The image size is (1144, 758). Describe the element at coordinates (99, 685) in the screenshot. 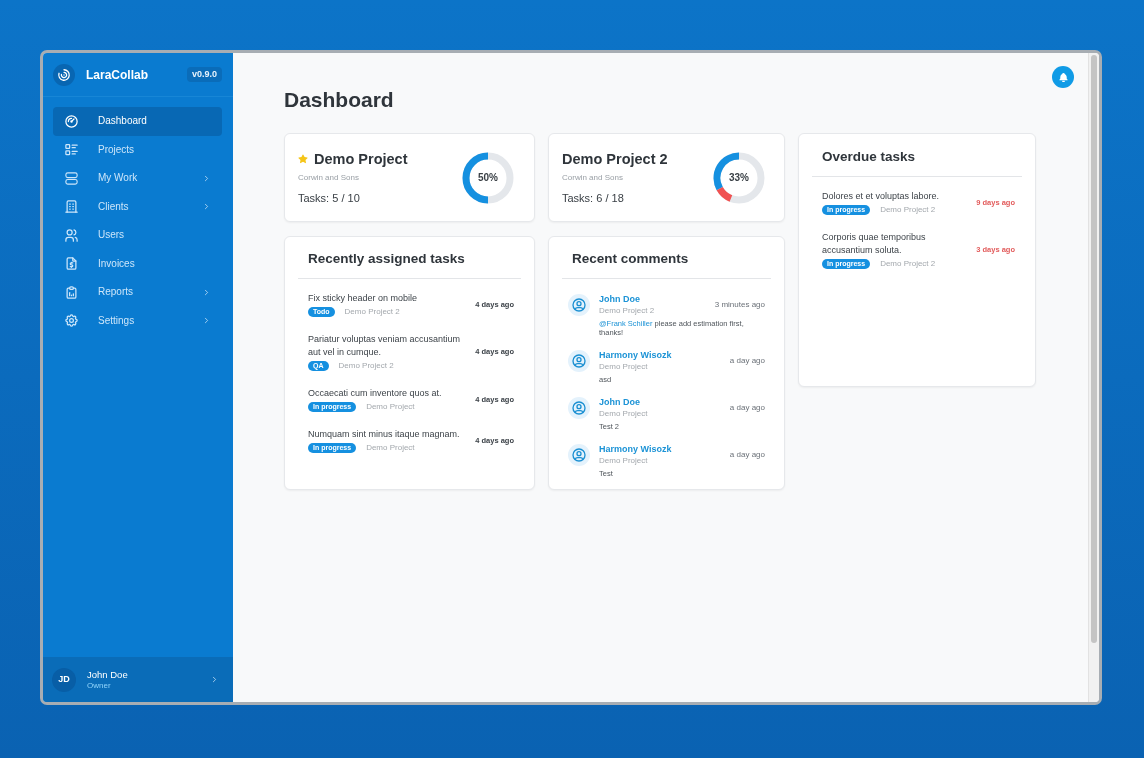

I see `user-role: Owner` at that location.